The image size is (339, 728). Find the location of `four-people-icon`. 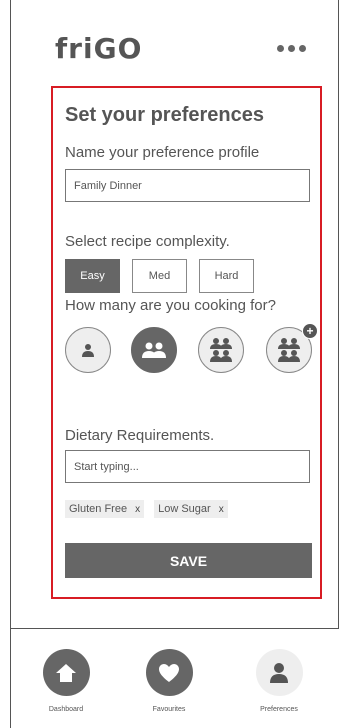

four-people-icon is located at coordinates (221, 350).